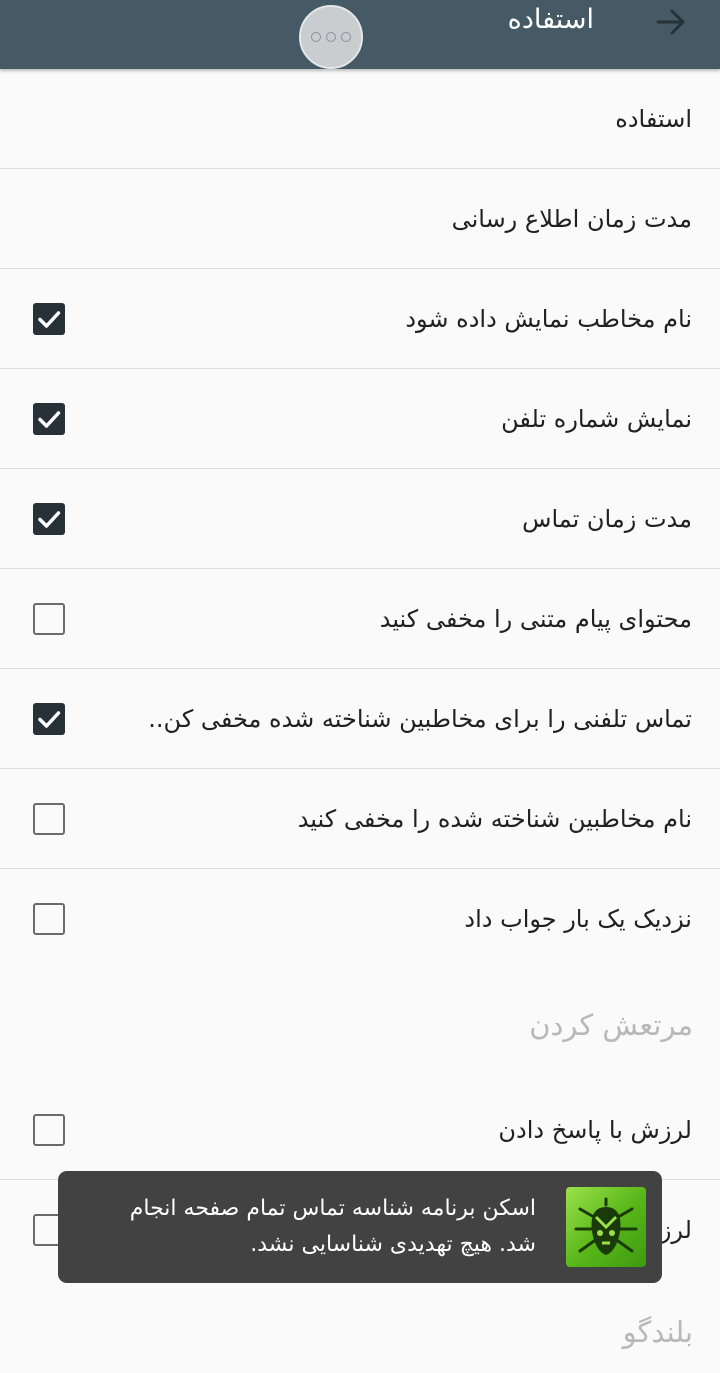  I want to click on setting-label: مدت زمان تماس, so click(607, 518).